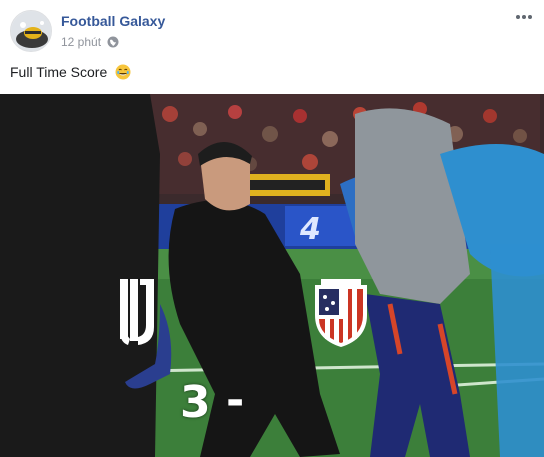  What do you see at coordinates (81, 42) in the screenshot?
I see `post-timestamp: 12 phút` at bounding box center [81, 42].